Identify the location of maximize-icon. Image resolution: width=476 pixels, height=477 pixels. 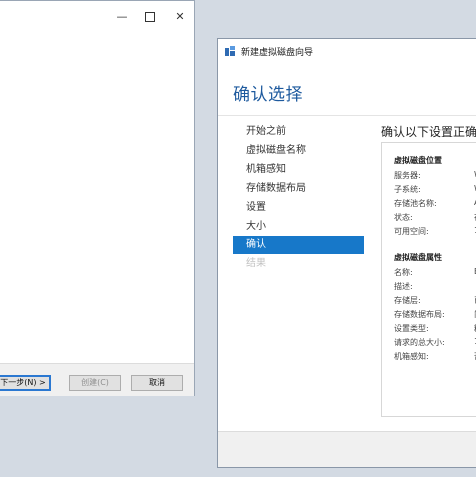
(150, 17).